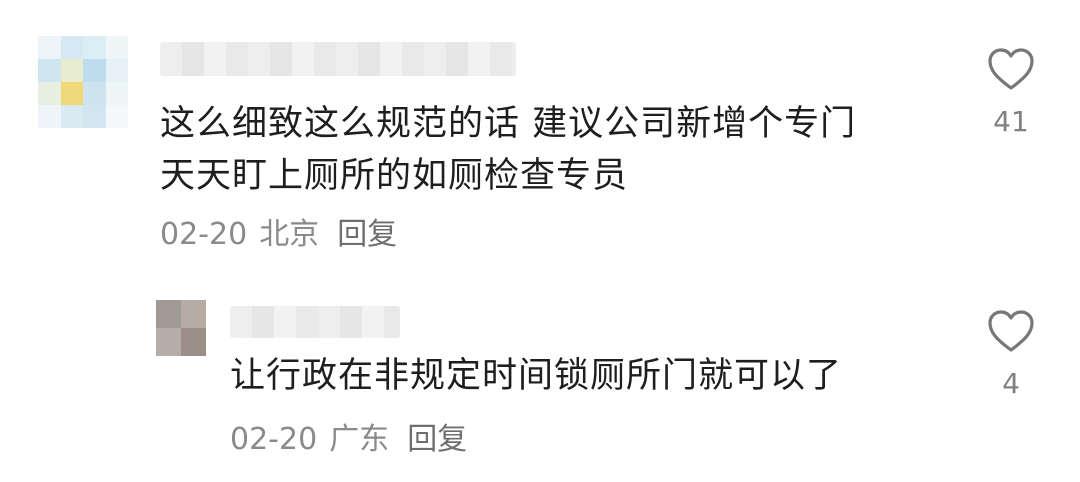  I want to click on like-count: 41, so click(1011, 121).